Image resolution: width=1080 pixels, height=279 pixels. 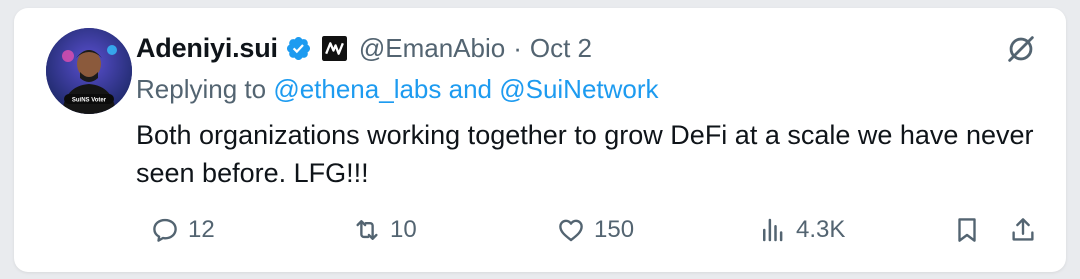 What do you see at coordinates (384, 230) in the screenshot?
I see `repost-button: 10` at bounding box center [384, 230].